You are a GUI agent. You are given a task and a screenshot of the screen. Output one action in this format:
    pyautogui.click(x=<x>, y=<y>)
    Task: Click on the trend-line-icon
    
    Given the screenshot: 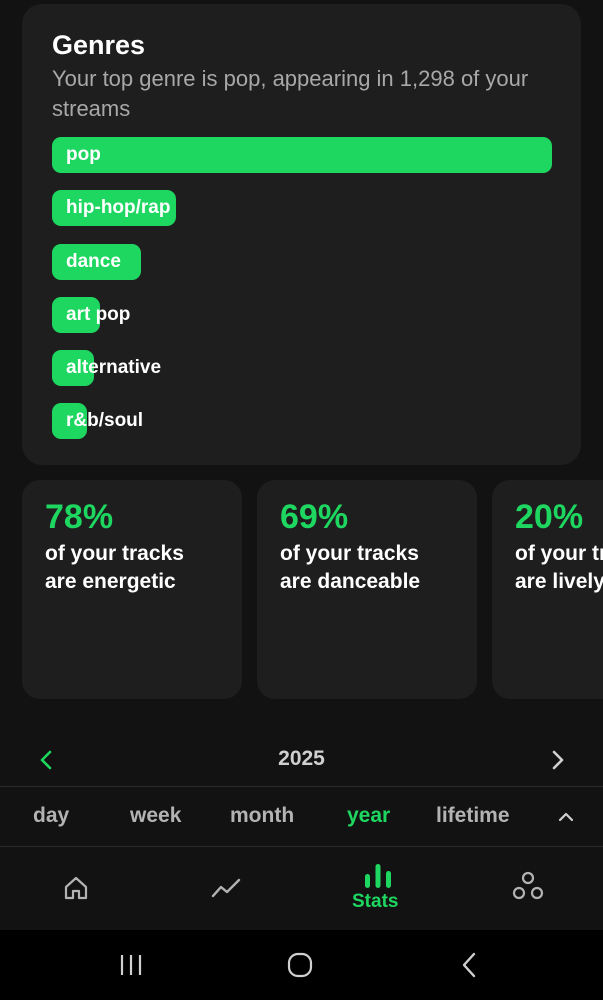 What is the action you would take?
    pyautogui.click(x=226, y=888)
    